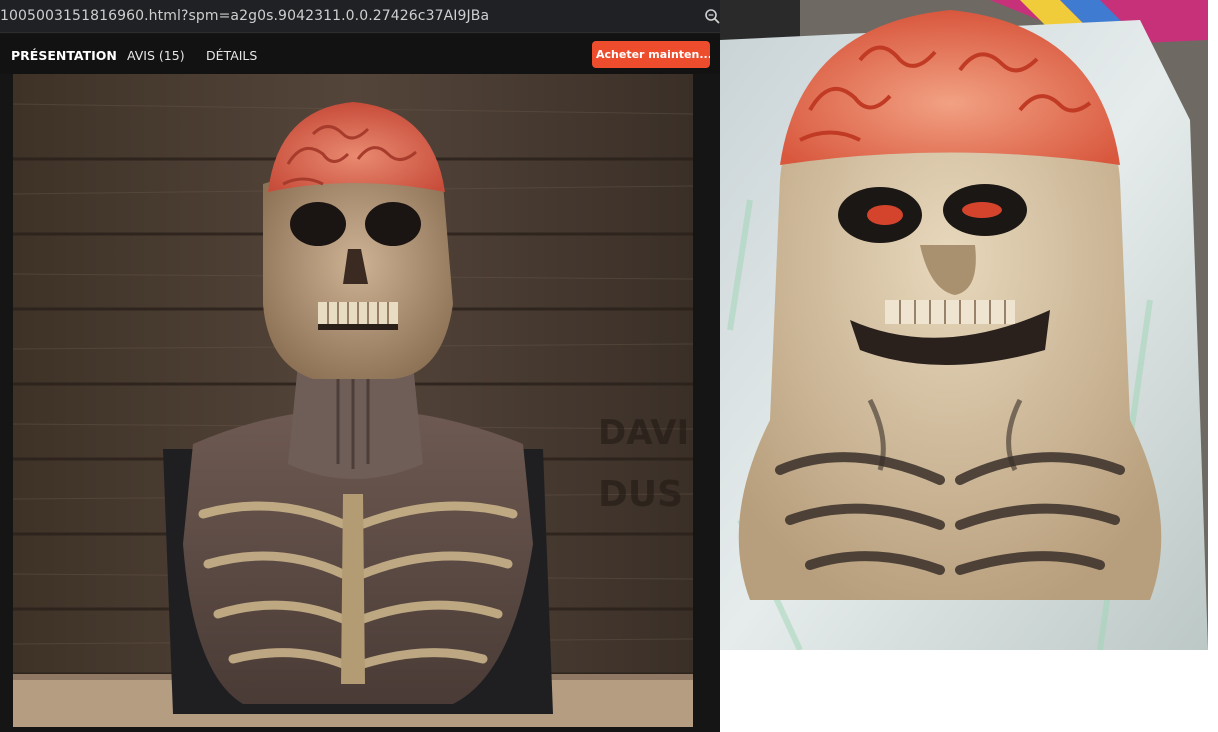 The width and height of the screenshot is (1218, 732). What do you see at coordinates (712, 16) in the screenshot?
I see `zoom-icon` at bounding box center [712, 16].